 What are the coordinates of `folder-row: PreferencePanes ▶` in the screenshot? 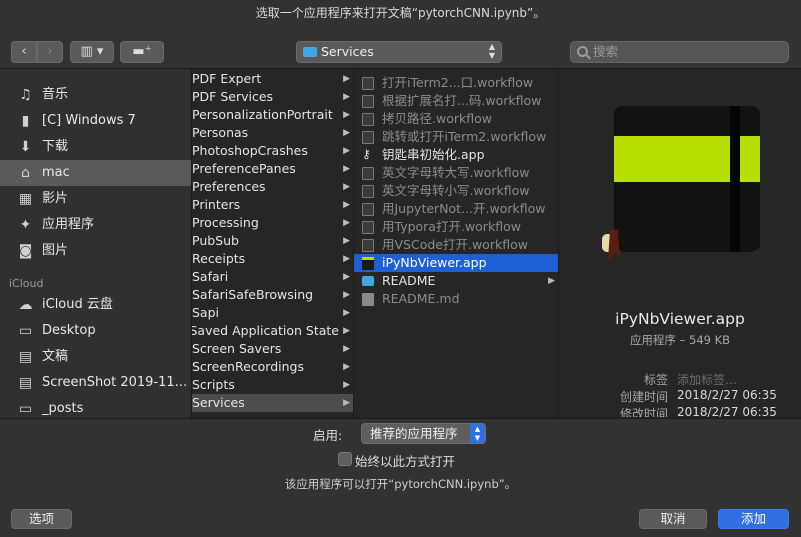 It's located at (272, 169).